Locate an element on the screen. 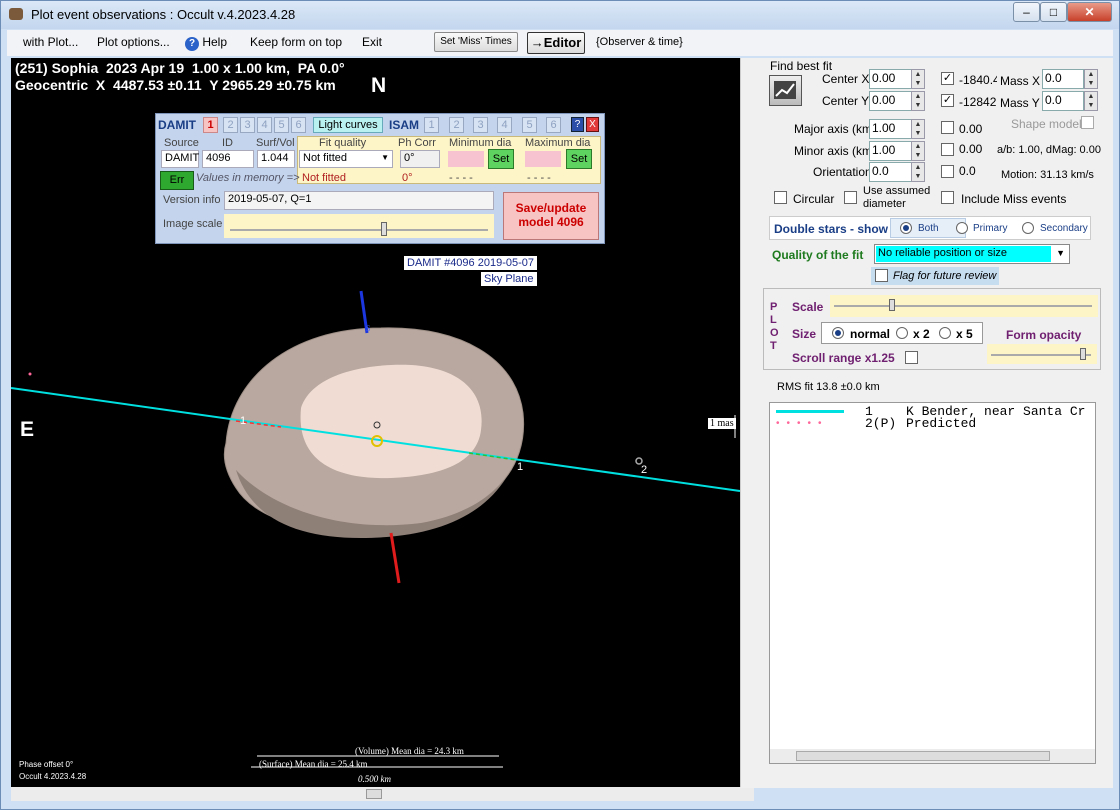  circular-checkbox is located at coordinates (780, 197).